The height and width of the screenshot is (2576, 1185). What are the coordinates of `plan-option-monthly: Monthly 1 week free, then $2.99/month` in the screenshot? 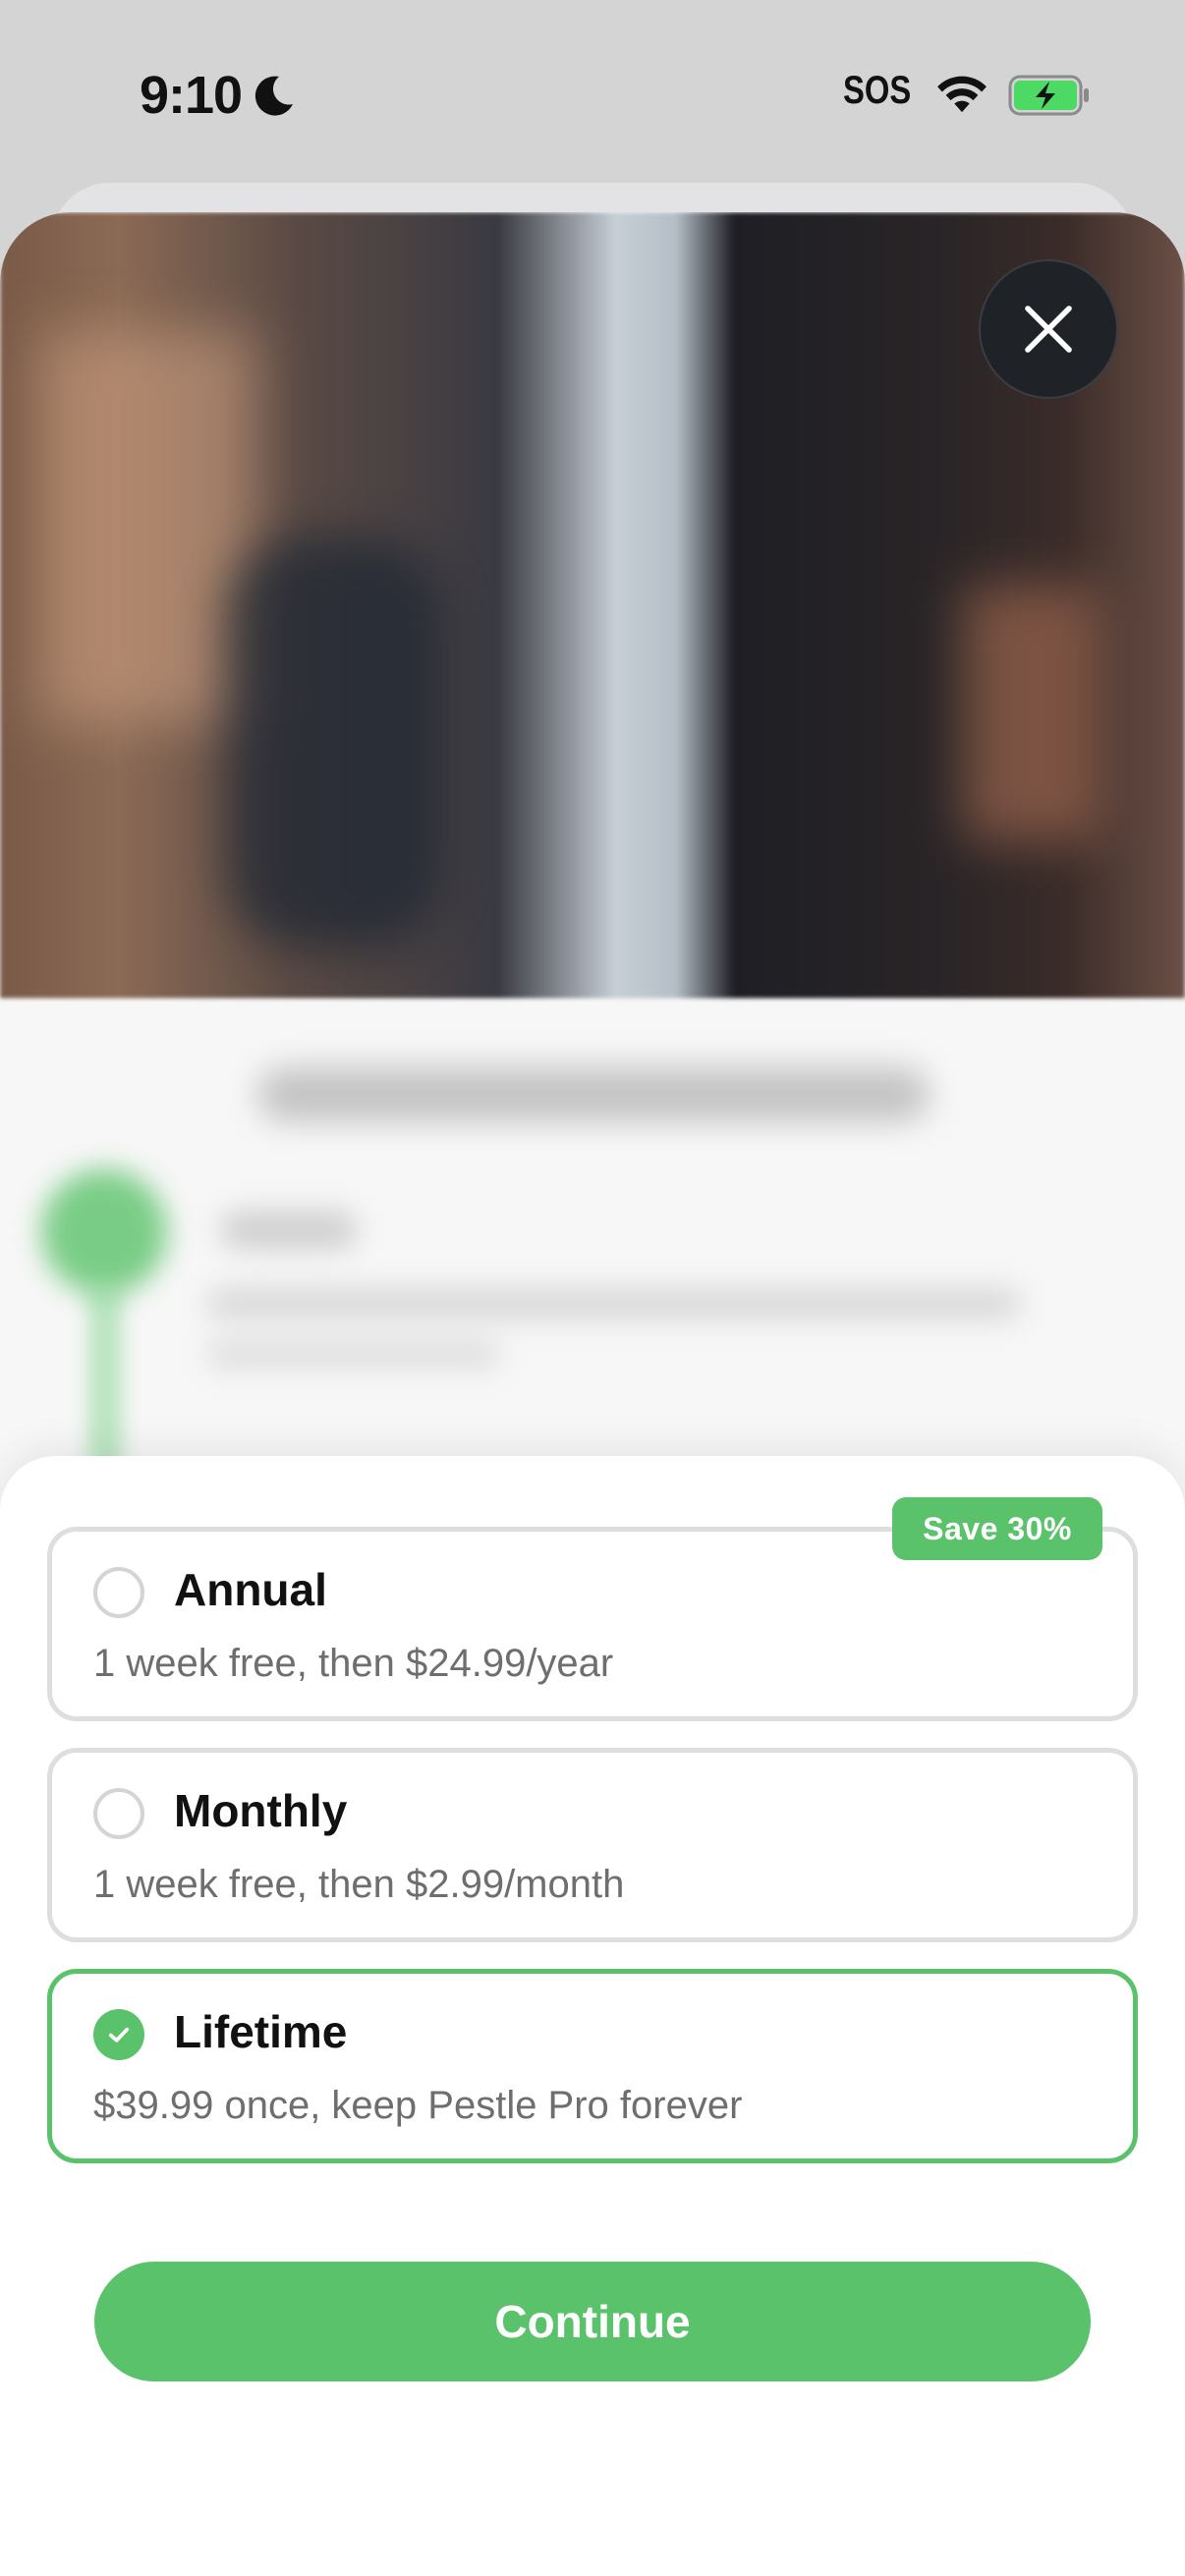 It's located at (592, 1845).